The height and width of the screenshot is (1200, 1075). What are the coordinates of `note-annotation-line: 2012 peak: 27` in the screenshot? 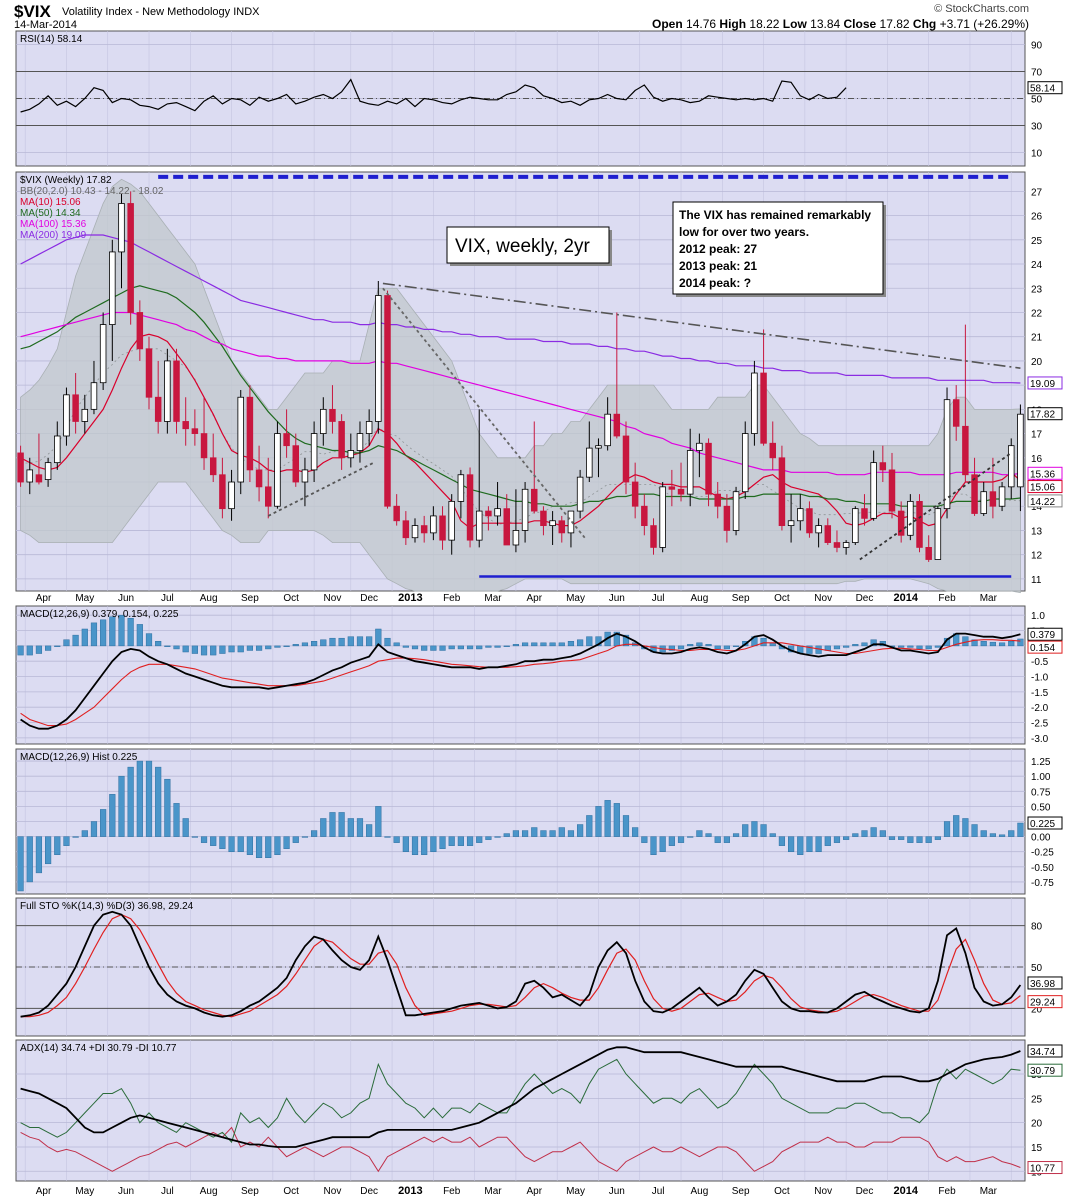 It's located at (718, 249).